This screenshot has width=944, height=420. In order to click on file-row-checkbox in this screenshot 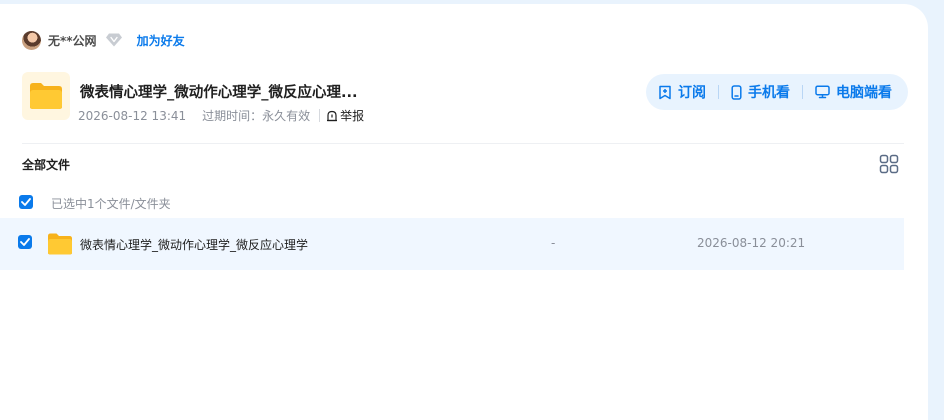, I will do `click(25, 242)`.